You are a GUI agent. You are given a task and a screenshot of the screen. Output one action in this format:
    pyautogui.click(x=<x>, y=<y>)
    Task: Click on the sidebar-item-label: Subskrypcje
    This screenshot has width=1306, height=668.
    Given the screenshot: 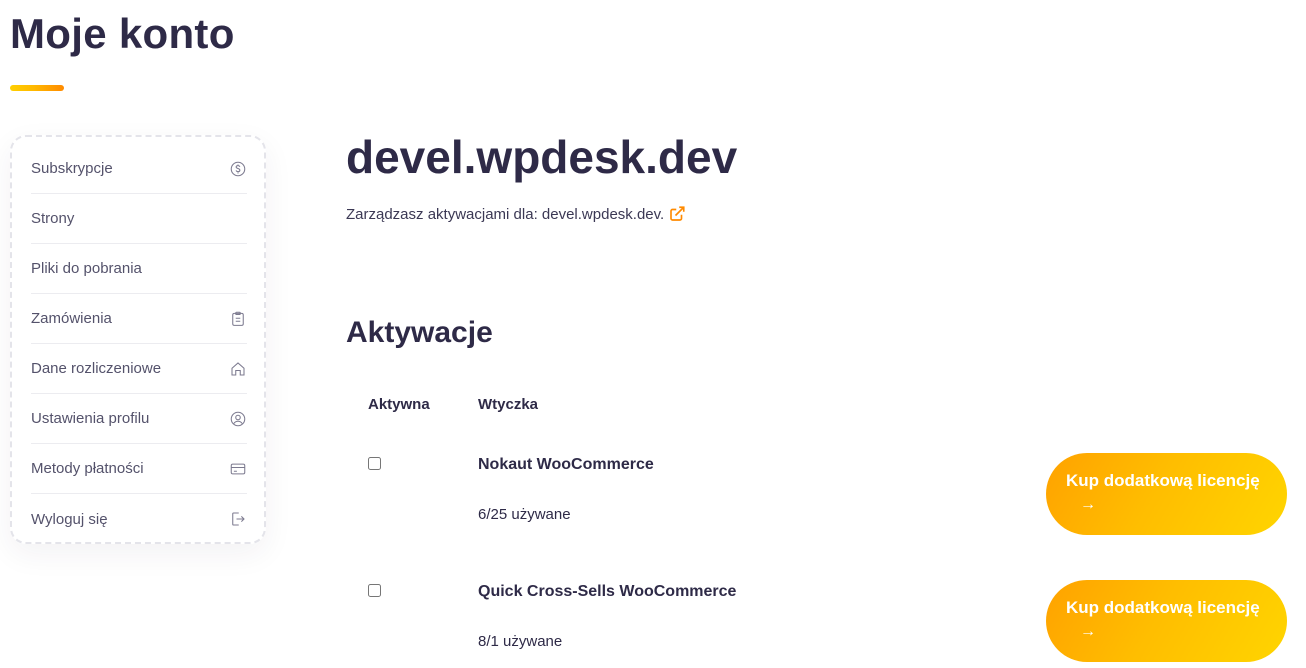 What is the action you would take?
    pyautogui.click(x=72, y=168)
    